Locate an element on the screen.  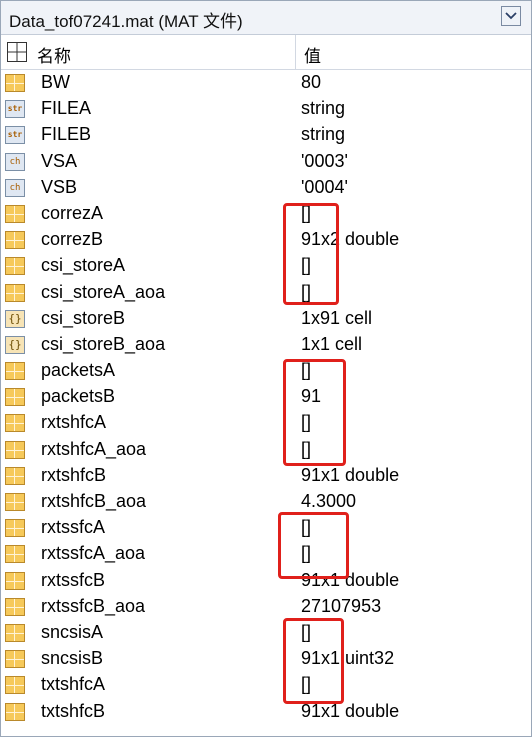
variable-name: sncsisB is located at coordinates (72, 658).